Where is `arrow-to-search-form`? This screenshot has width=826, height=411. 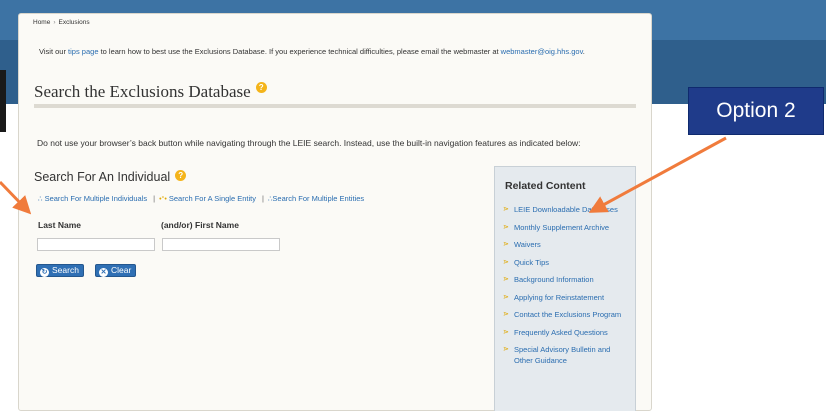 arrow-to-search-form is located at coordinates (16, 197).